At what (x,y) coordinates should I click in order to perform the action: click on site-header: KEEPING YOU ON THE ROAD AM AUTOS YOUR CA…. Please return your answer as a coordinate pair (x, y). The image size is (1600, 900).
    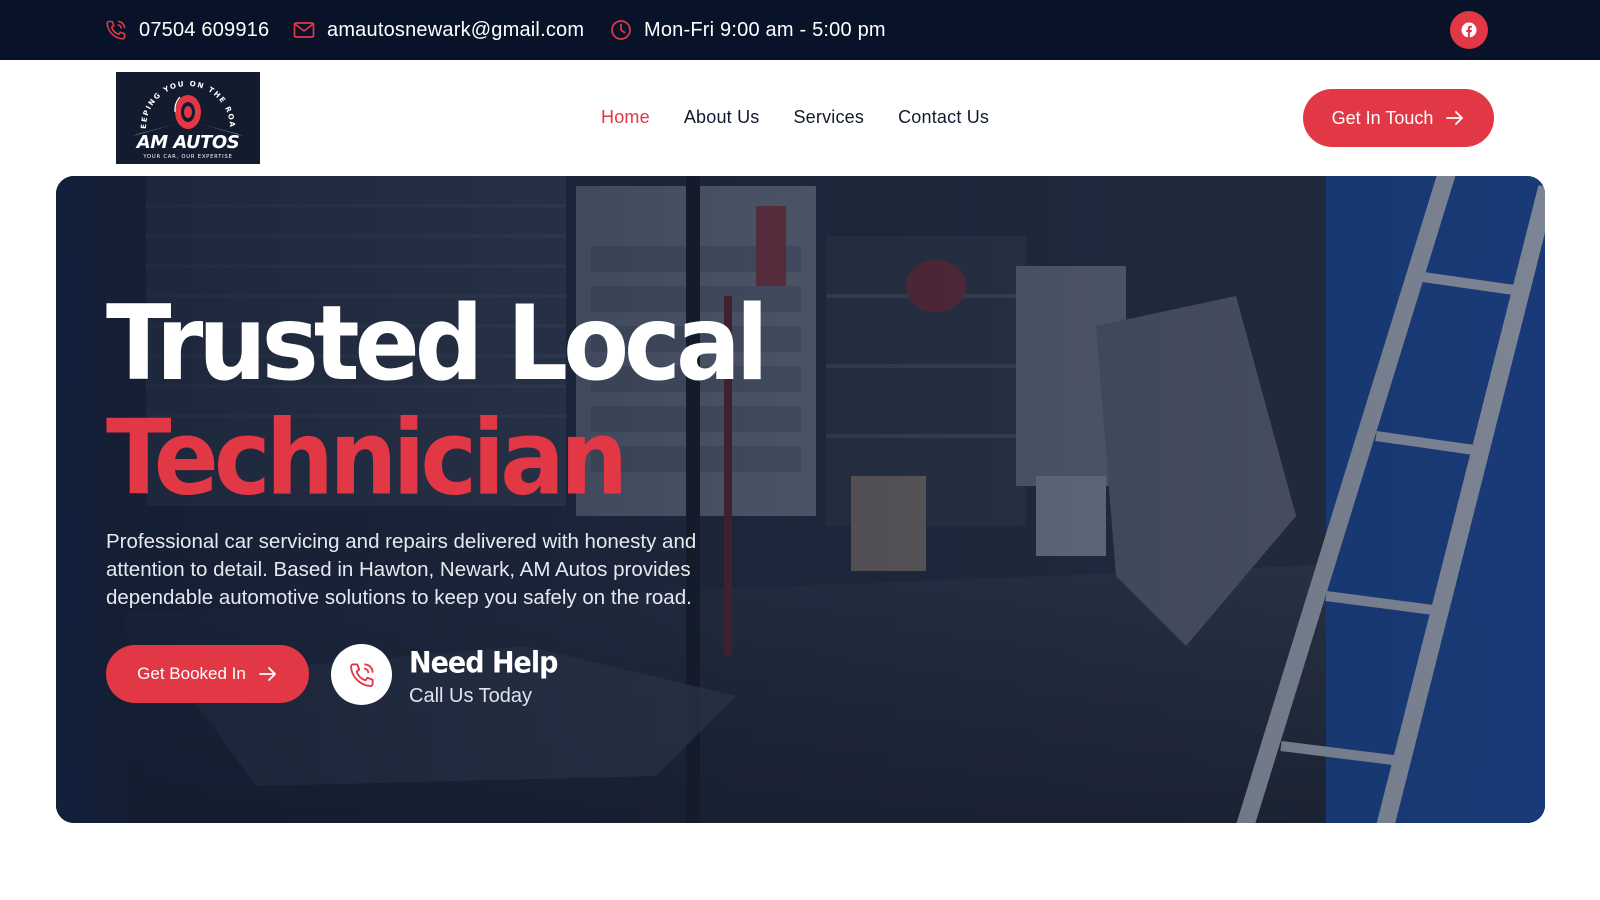
    Looking at the image, I should click on (800, 117).